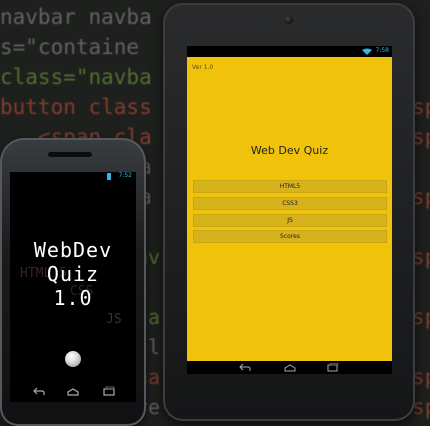 The image size is (430, 426). Describe the element at coordinates (73, 298) in the screenshot. I see `splash-title-line: 1.0` at that location.